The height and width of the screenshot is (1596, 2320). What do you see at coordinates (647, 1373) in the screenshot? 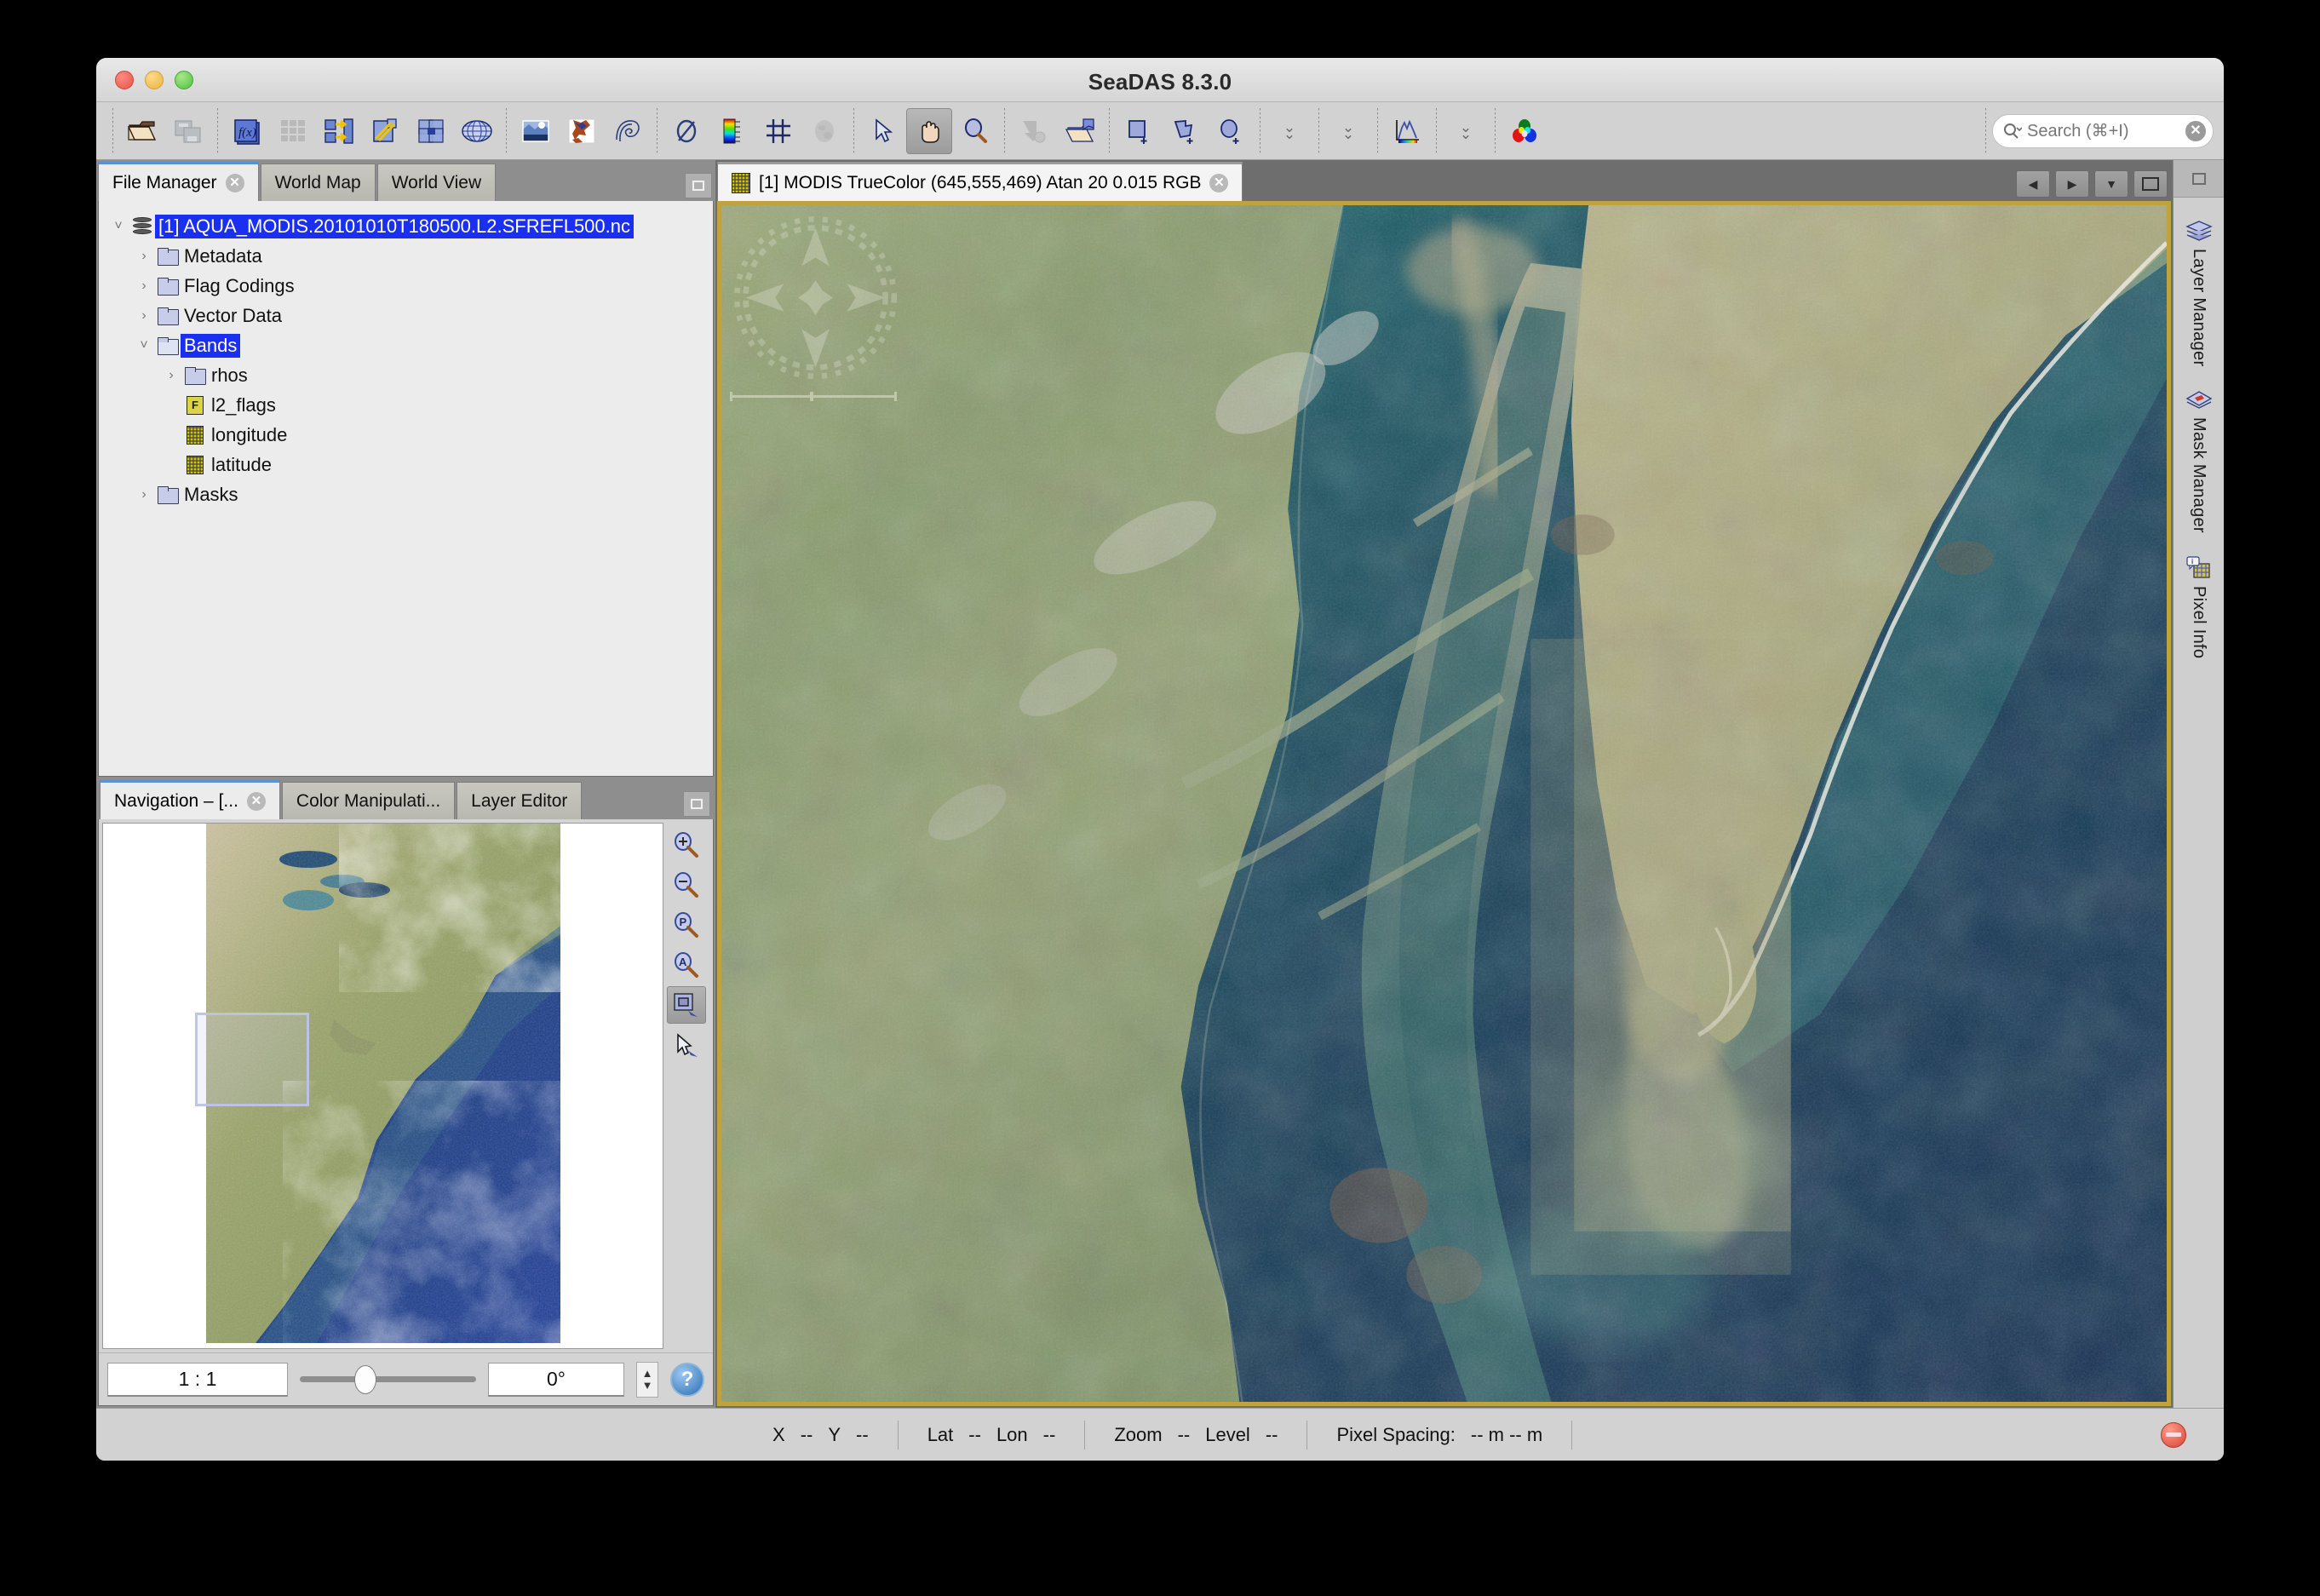
I see `stepper-up-icon: ▲` at bounding box center [647, 1373].